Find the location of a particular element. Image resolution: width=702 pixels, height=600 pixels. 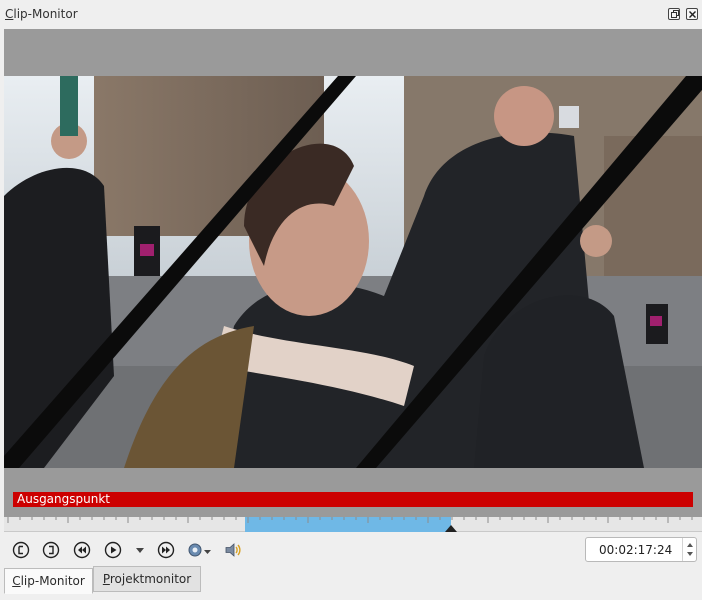

spinner-arrows-icon is located at coordinates (690, 549).